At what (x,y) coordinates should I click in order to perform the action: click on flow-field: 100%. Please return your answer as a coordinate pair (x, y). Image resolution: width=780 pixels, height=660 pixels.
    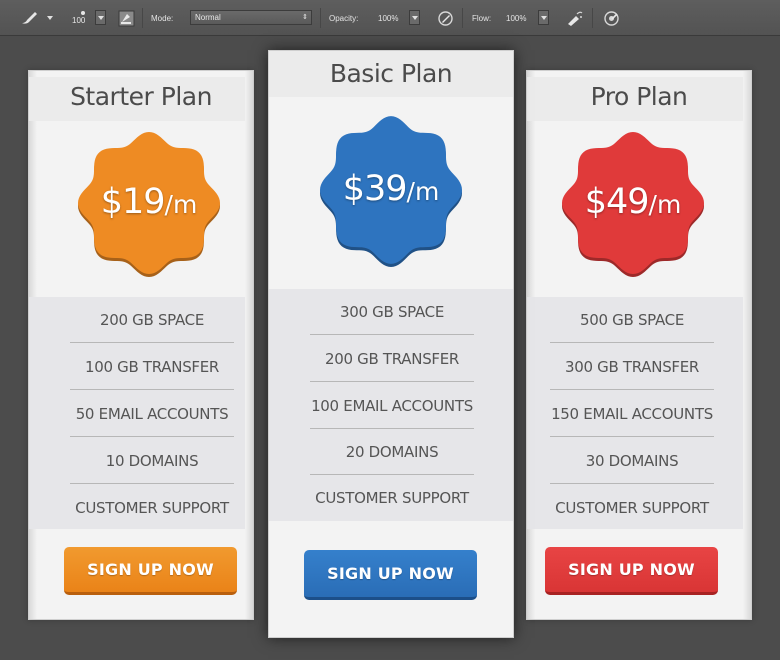
    Looking at the image, I should click on (516, 18).